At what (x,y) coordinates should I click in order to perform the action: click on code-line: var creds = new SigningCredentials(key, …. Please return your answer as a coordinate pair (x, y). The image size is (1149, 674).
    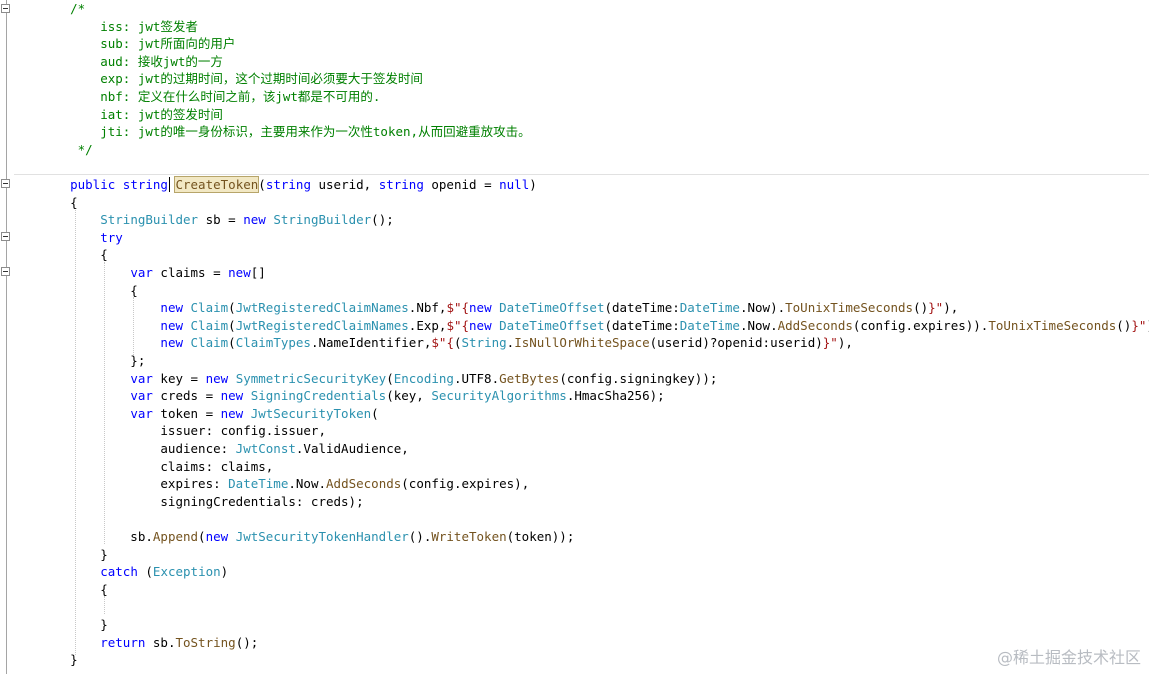
    Looking at the image, I should click on (352, 396).